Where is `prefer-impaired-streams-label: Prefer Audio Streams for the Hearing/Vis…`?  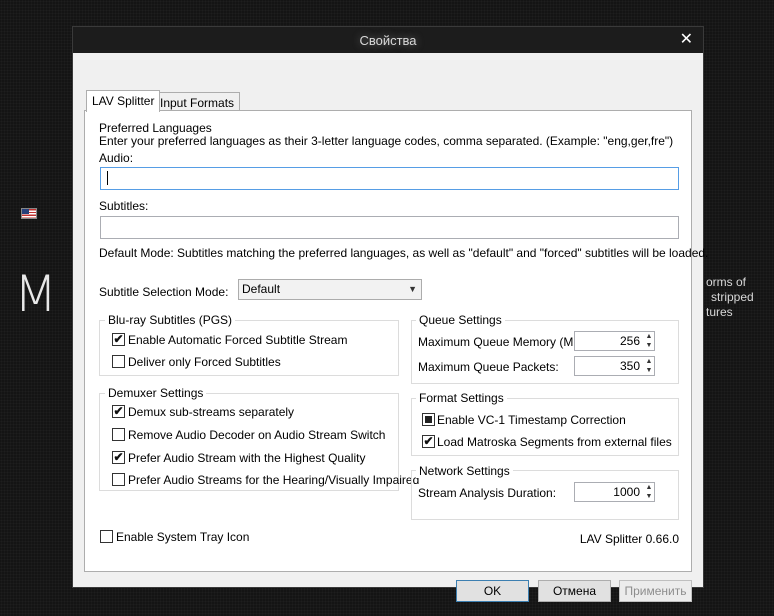 prefer-impaired-streams-label: Prefer Audio Streams for the Hearing/Vis… is located at coordinates (273, 480).